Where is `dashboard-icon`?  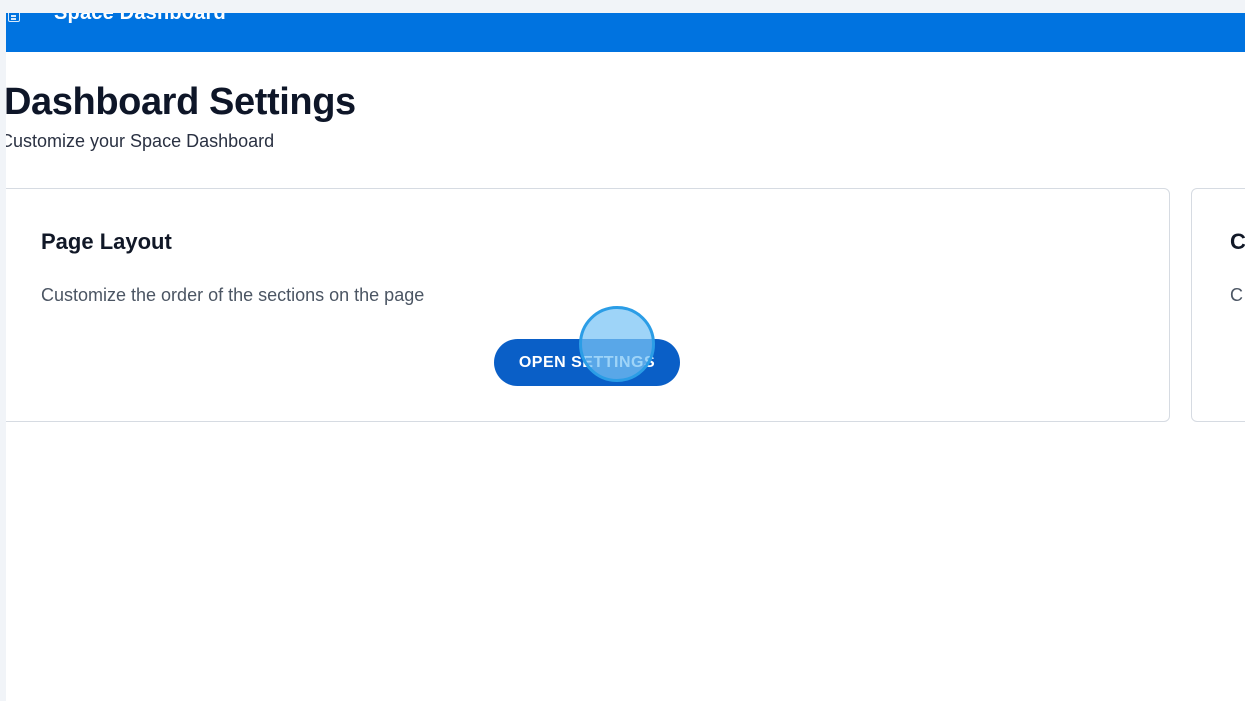 dashboard-icon is located at coordinates (14, 17).